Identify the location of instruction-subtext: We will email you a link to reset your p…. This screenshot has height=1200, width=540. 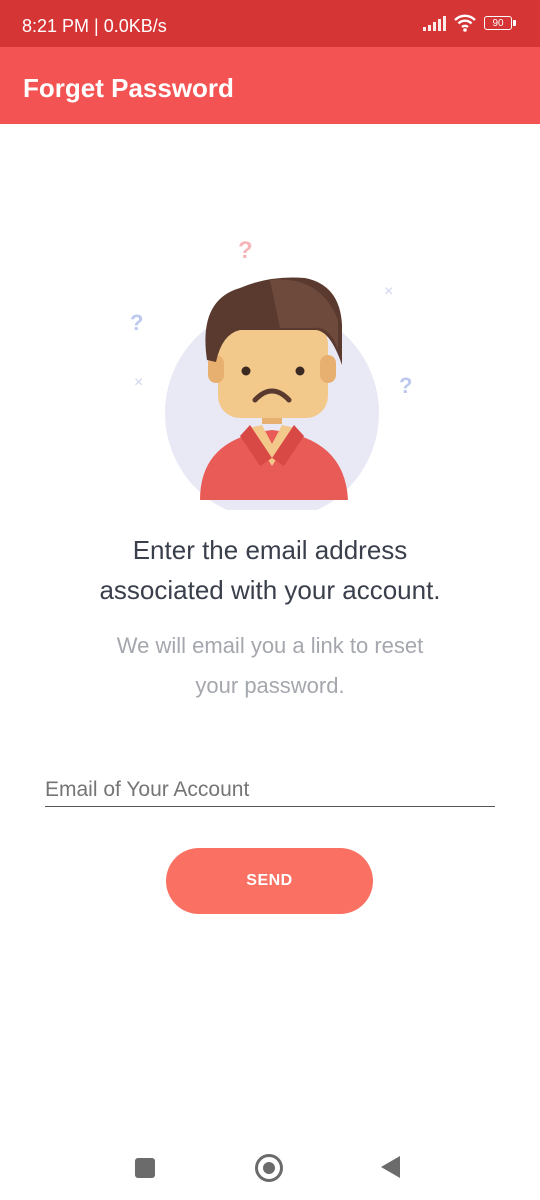
(270, 666).